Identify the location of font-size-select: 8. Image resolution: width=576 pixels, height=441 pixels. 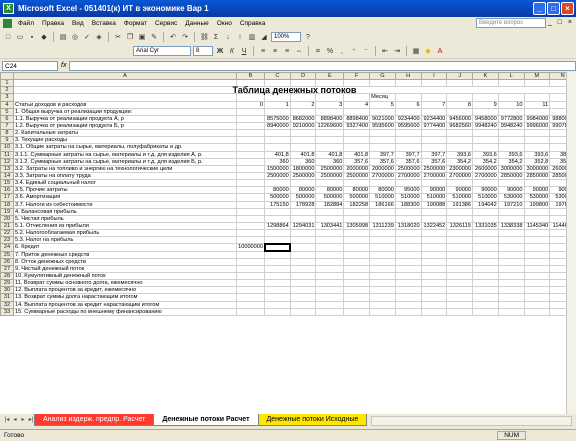
(203, 51).